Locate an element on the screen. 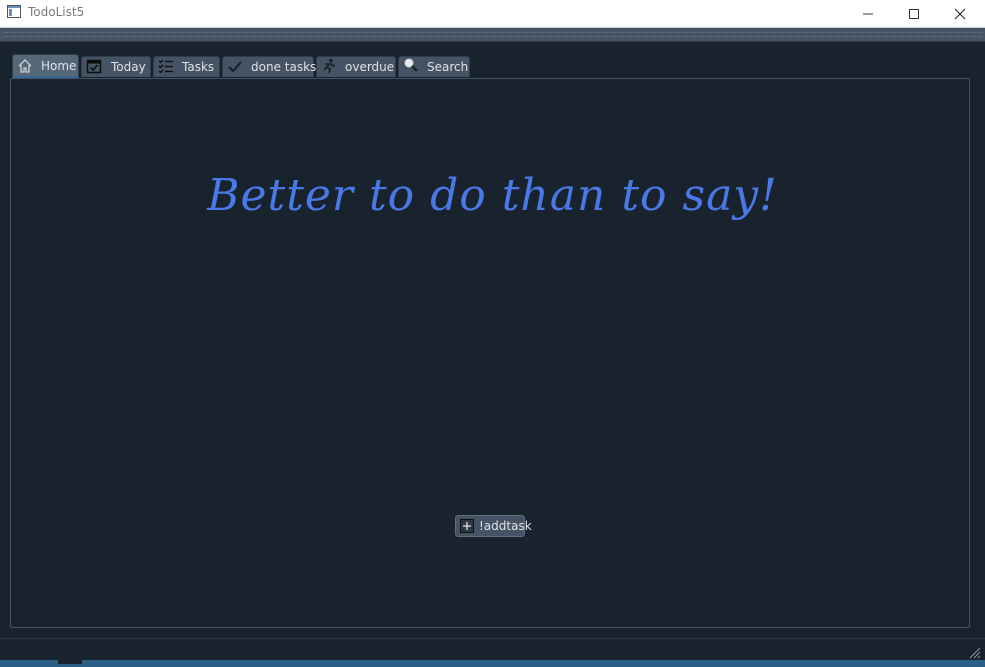  tab-label: Search is located at coordinates (448, 67).